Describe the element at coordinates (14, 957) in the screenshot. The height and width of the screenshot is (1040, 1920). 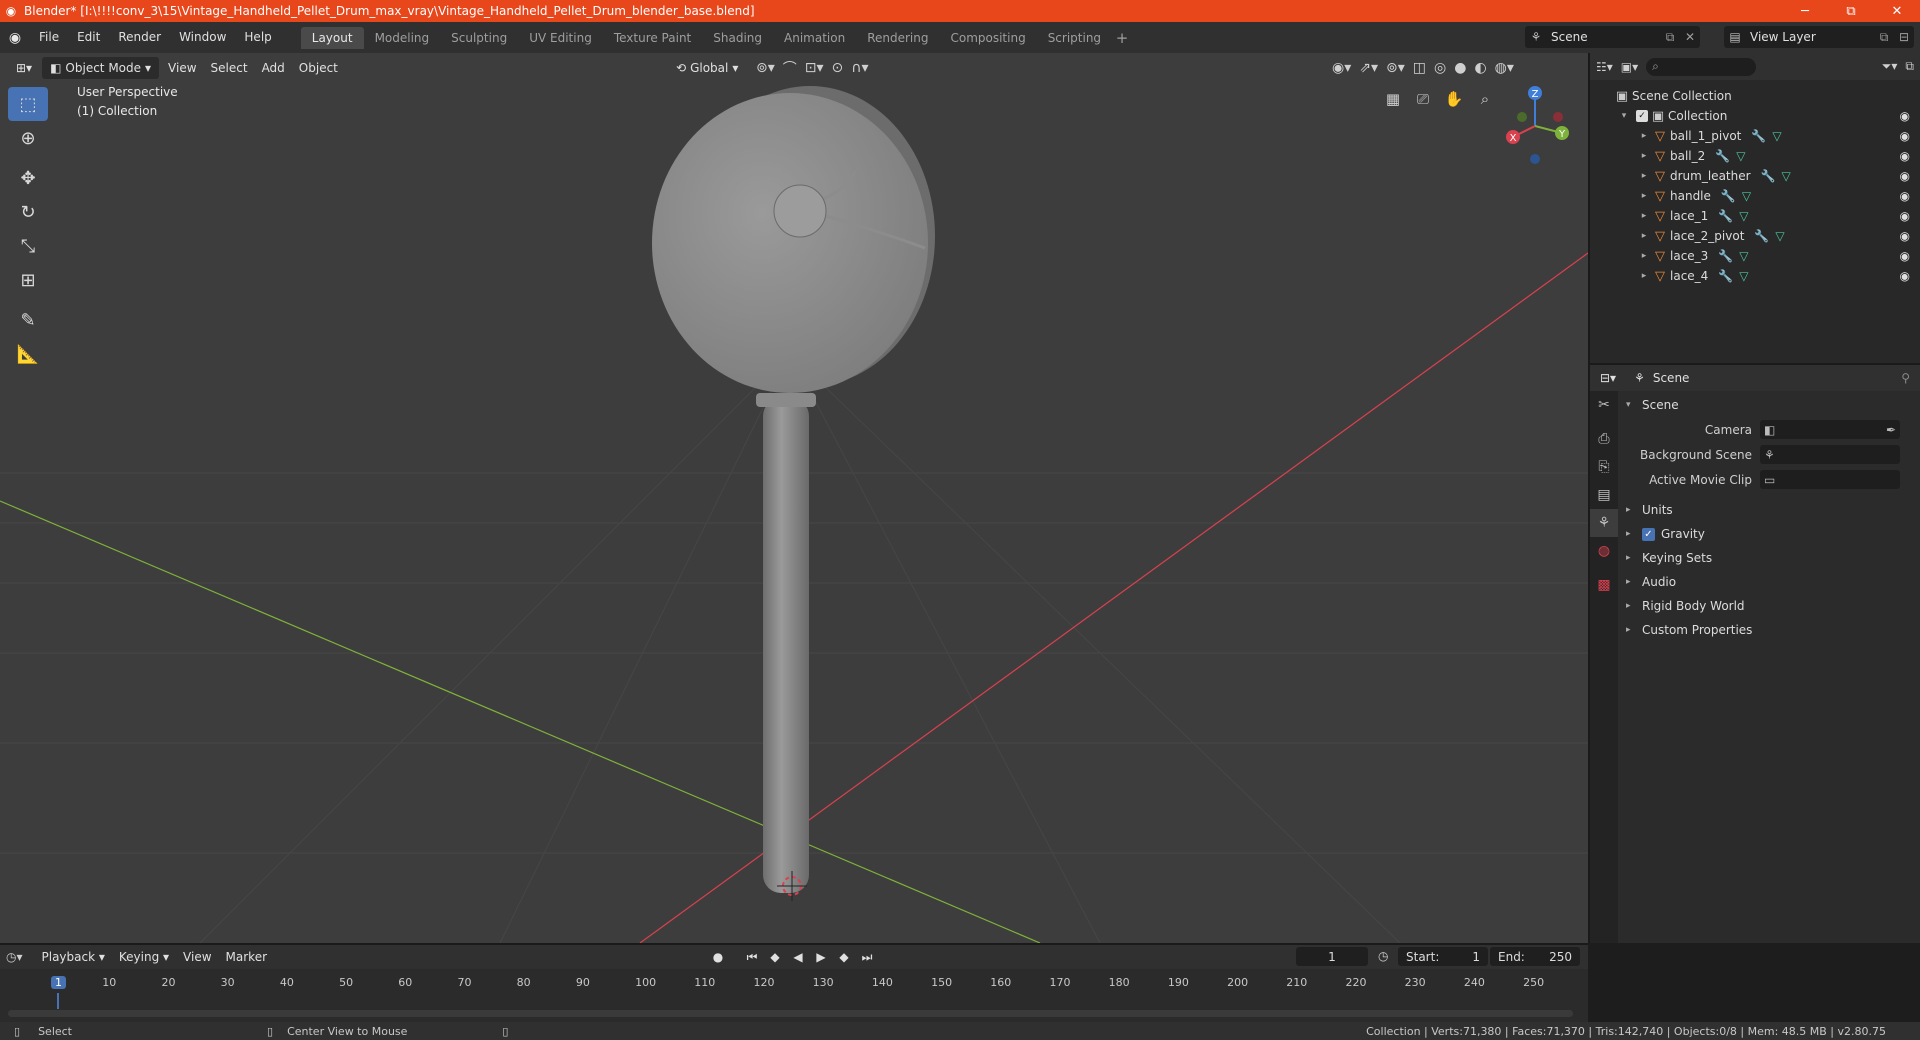
I see `editor-type-icon: ◷▾` at that location.